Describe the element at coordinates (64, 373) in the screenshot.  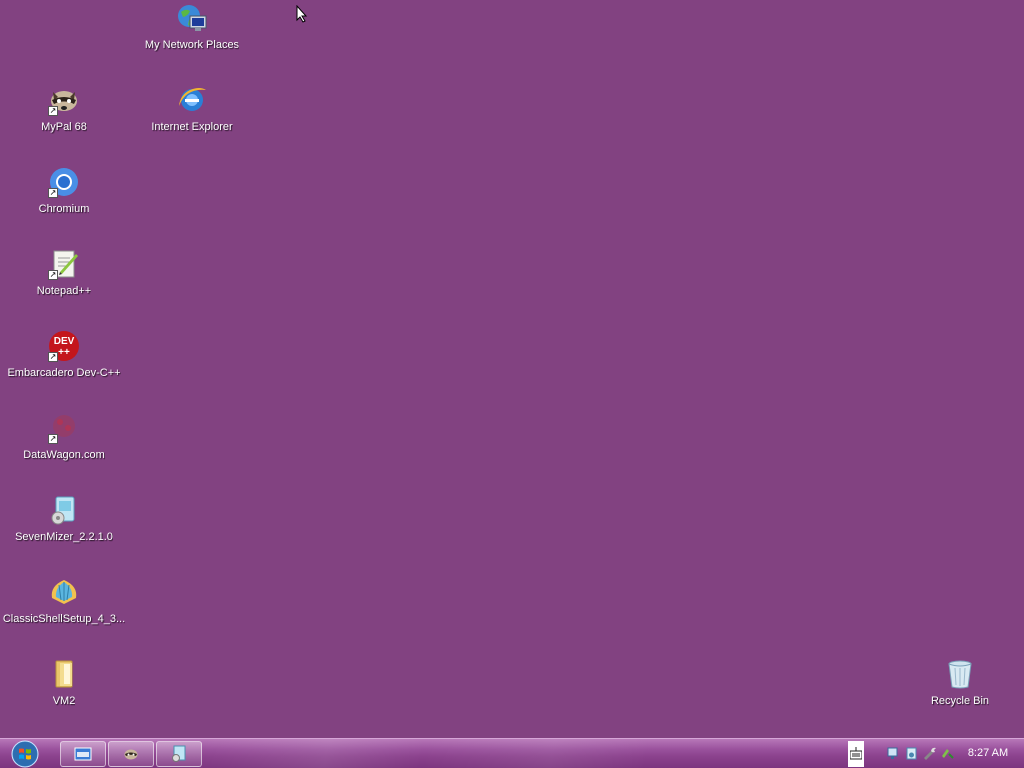
I see `desktop-icon-label: Embarcadero Dev-C++` at that location.